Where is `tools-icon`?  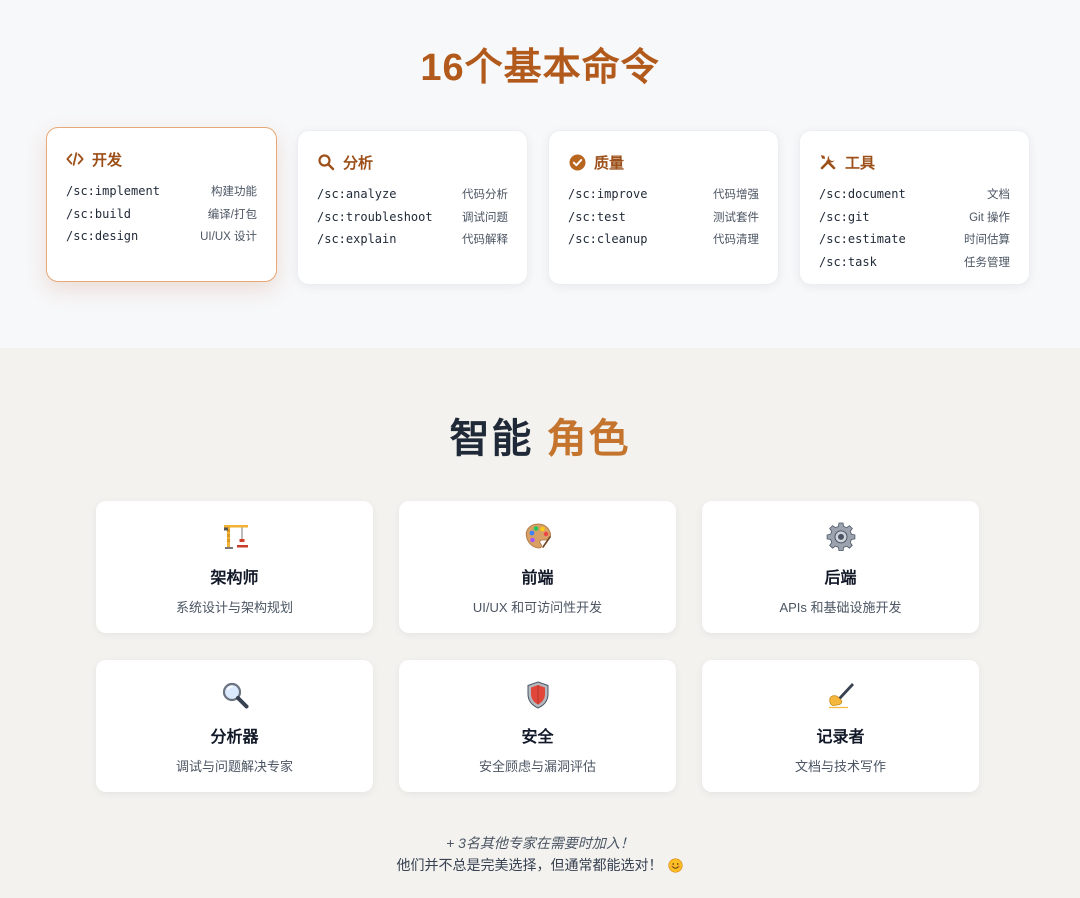 tools-icon is located at coordinates (828, 162).